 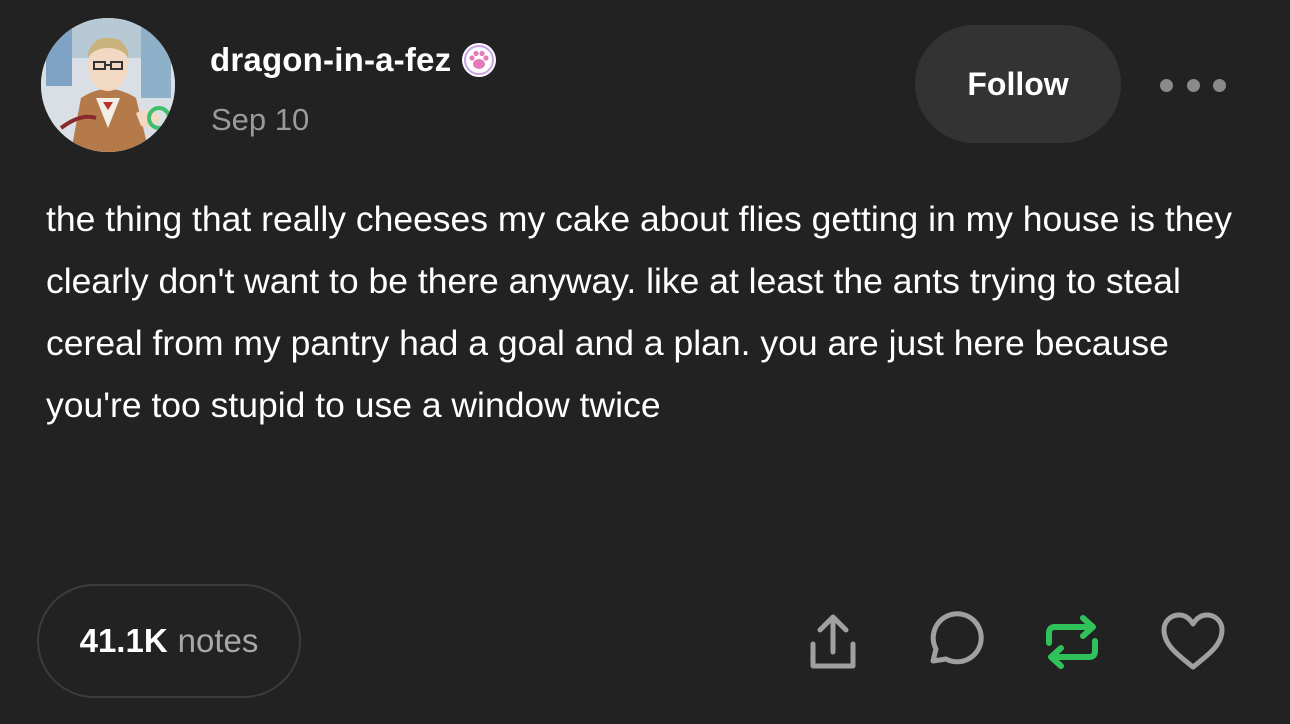 I want to click on reblog-button, so click(x=1072, y=642).